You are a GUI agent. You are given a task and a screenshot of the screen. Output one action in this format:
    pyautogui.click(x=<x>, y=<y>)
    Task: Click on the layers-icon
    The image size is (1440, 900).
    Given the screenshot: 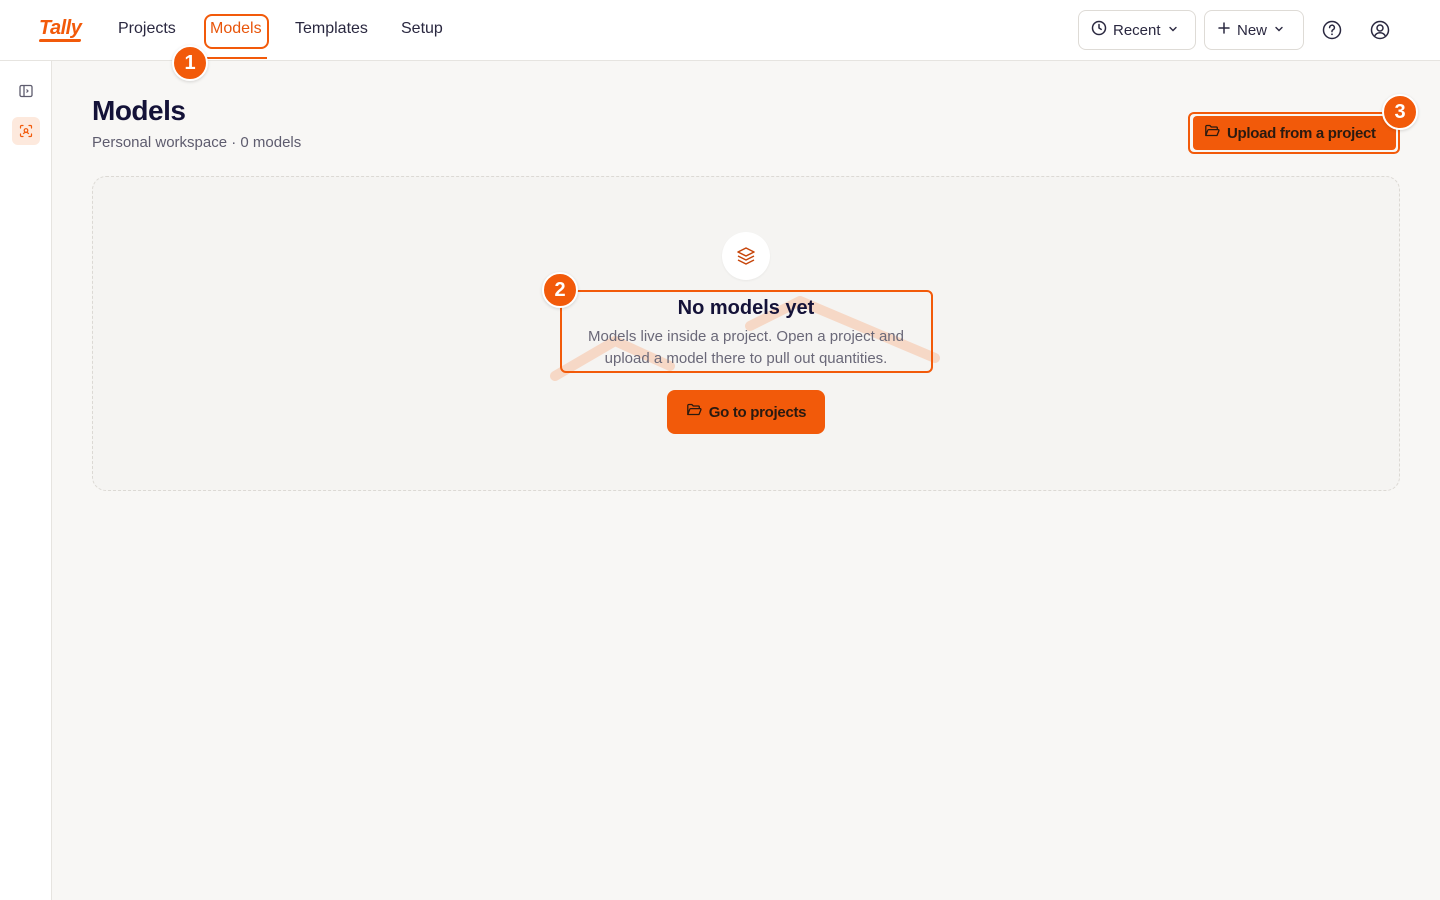 What is the action you would take?
    pyautogui.click(x=746, y=256)
    